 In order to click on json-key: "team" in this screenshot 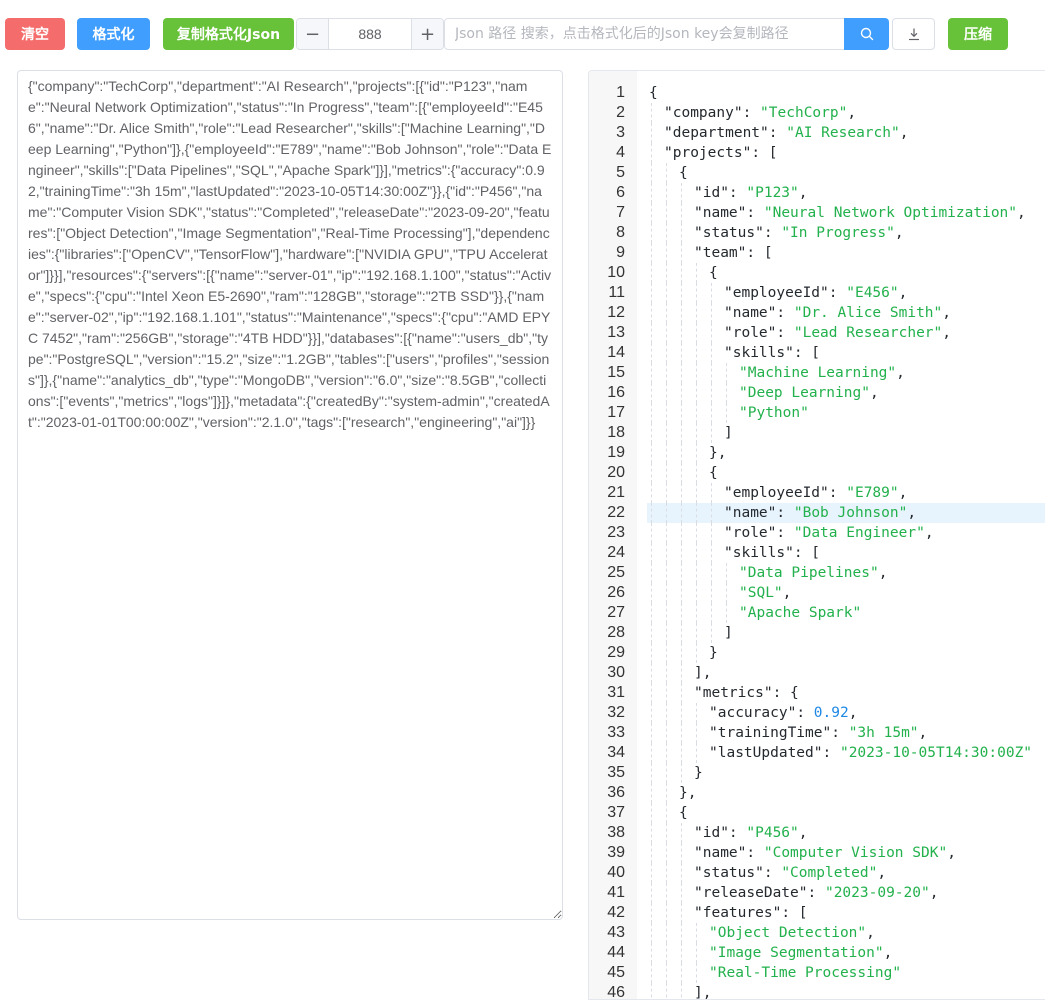, I will do `click(720, 253)`.